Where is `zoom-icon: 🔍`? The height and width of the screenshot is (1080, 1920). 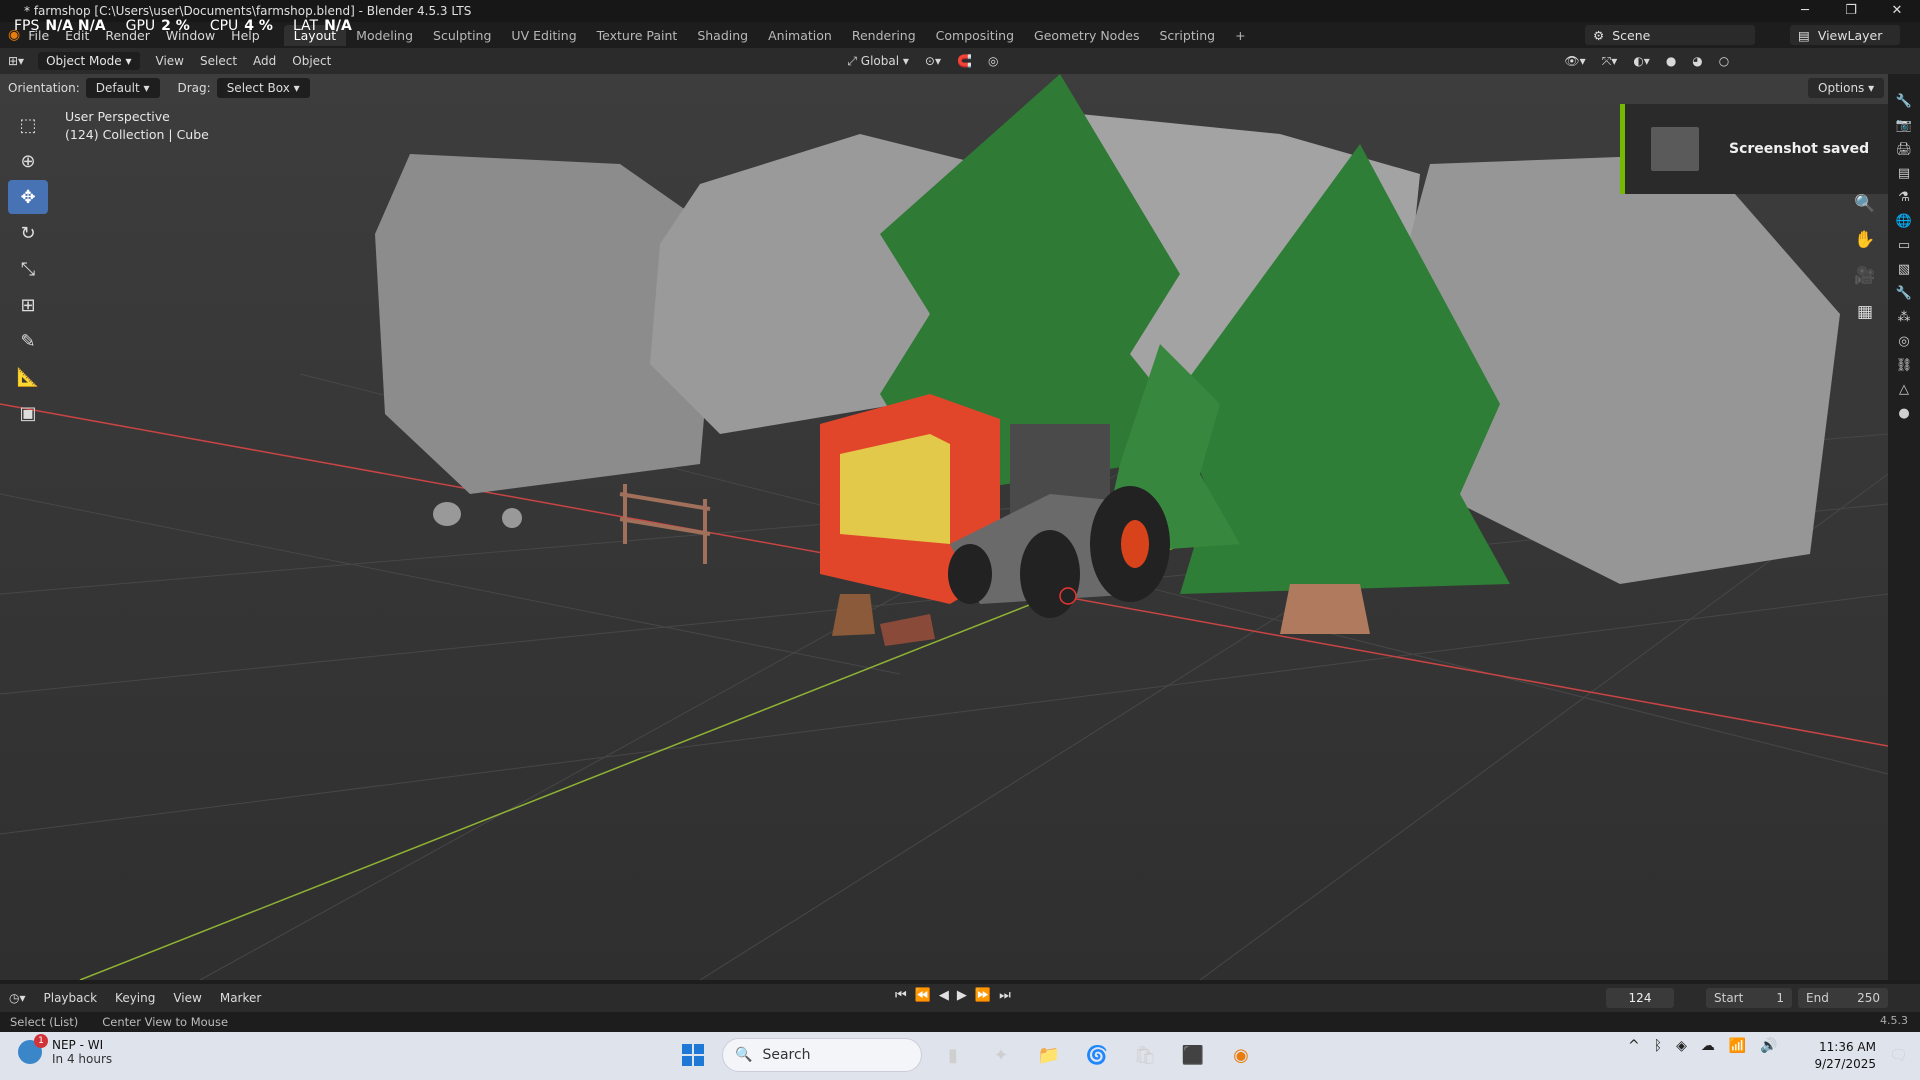
zoom-icon: 🔍 is located at coordinates (1865, 204).